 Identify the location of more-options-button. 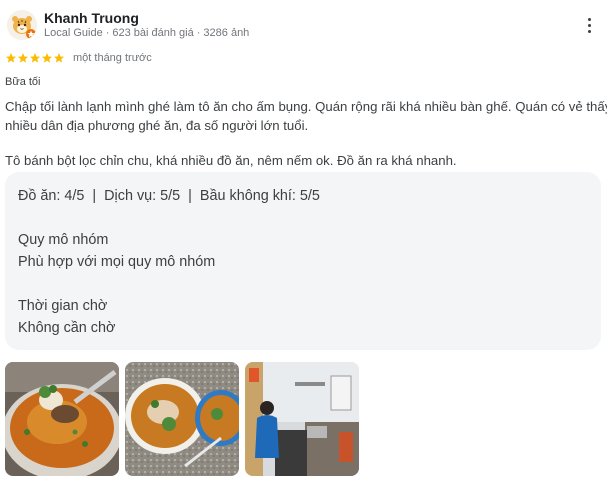
(589, 25).